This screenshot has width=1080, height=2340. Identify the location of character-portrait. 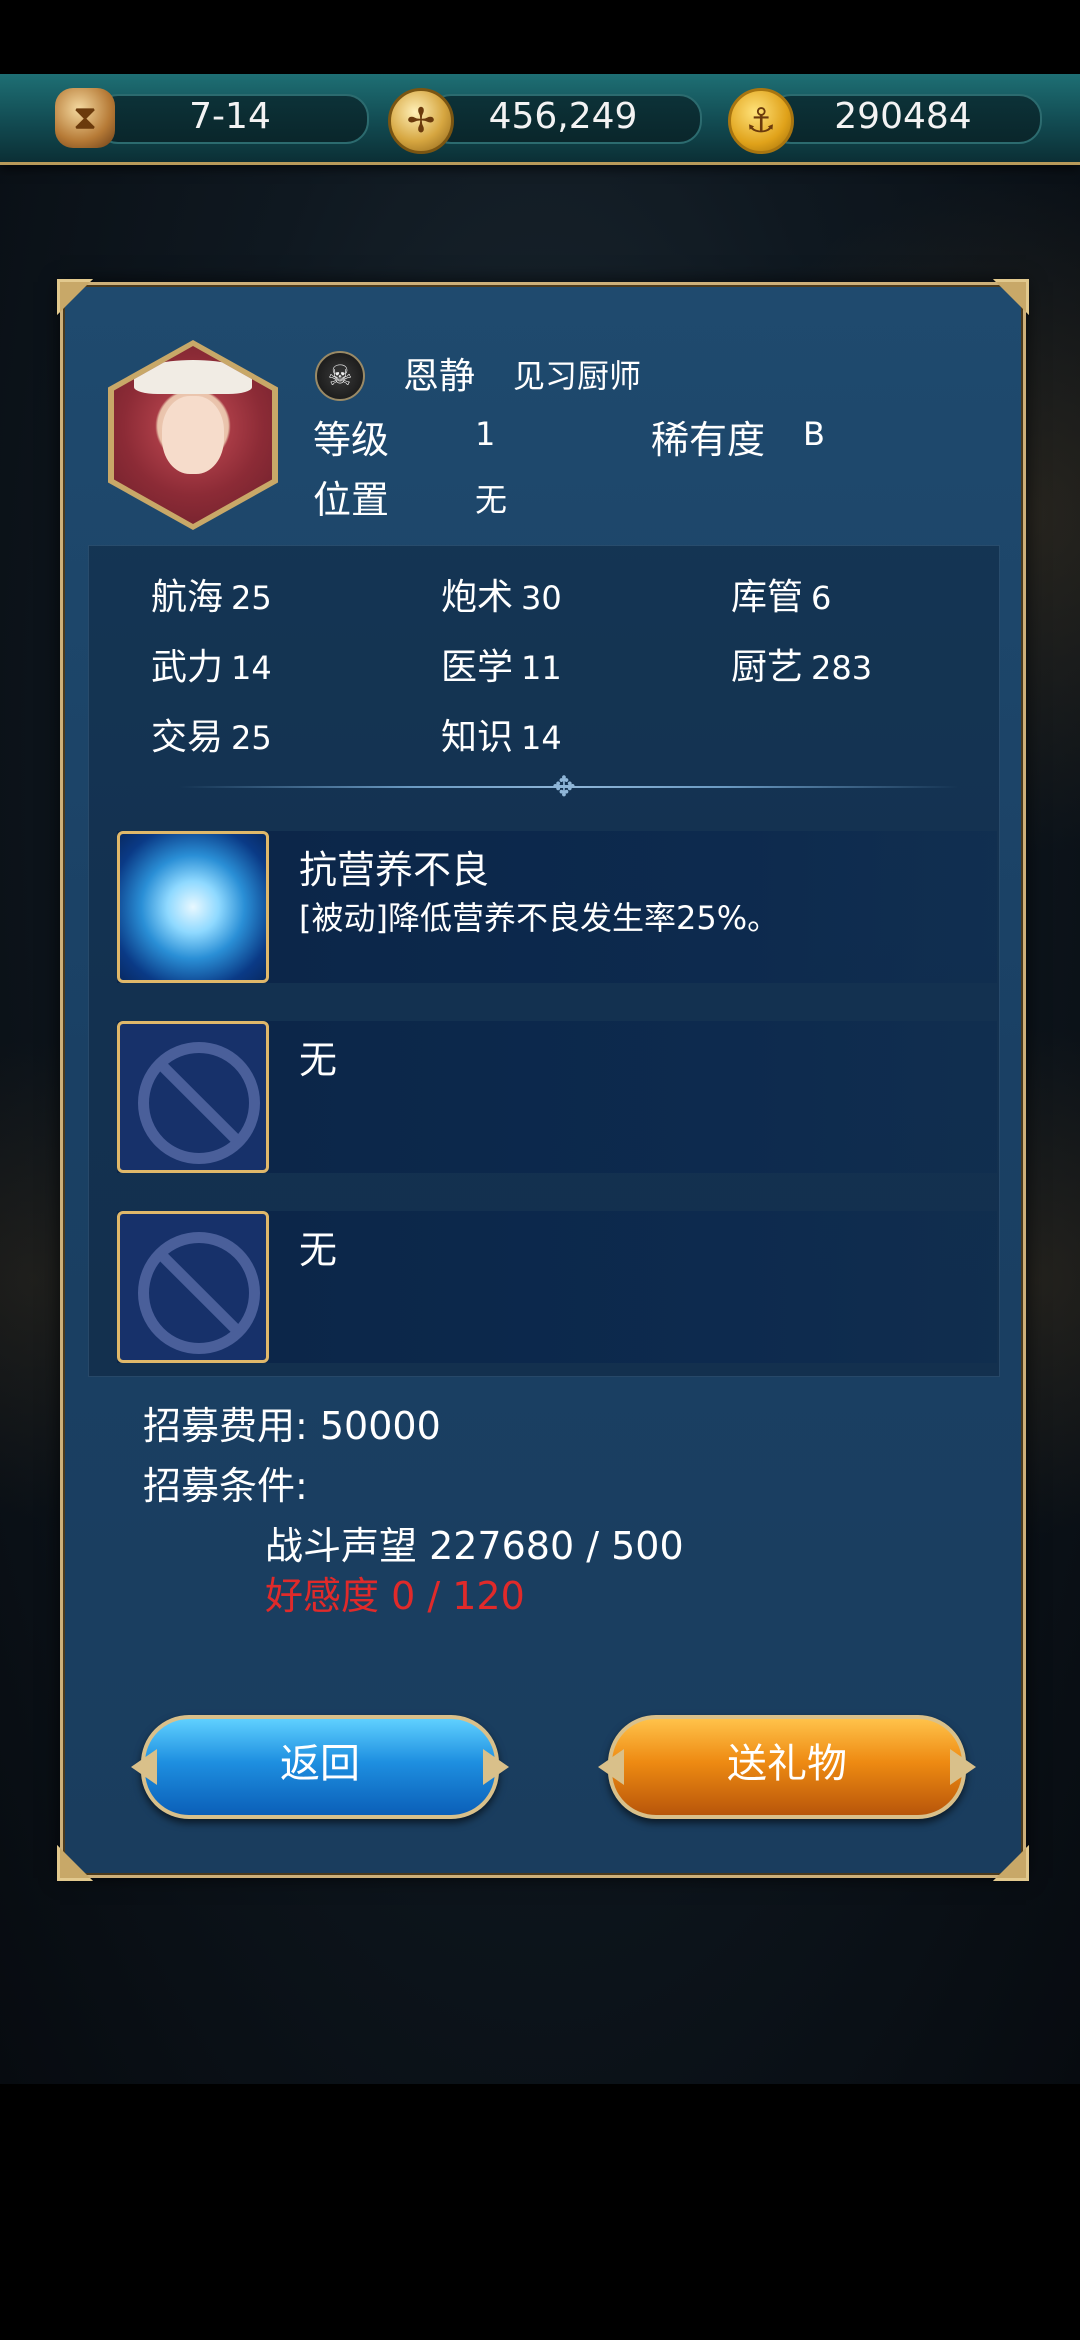
(193, 435).